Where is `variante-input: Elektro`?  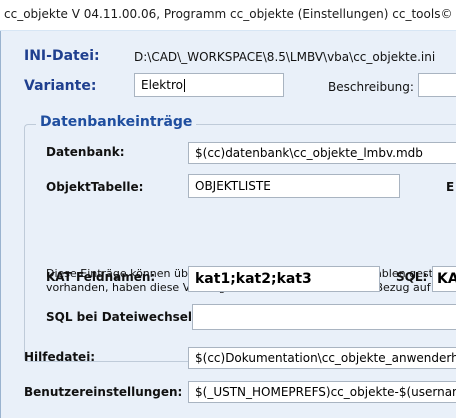 variante-input: Elektro is located at coordinates (209, 85).